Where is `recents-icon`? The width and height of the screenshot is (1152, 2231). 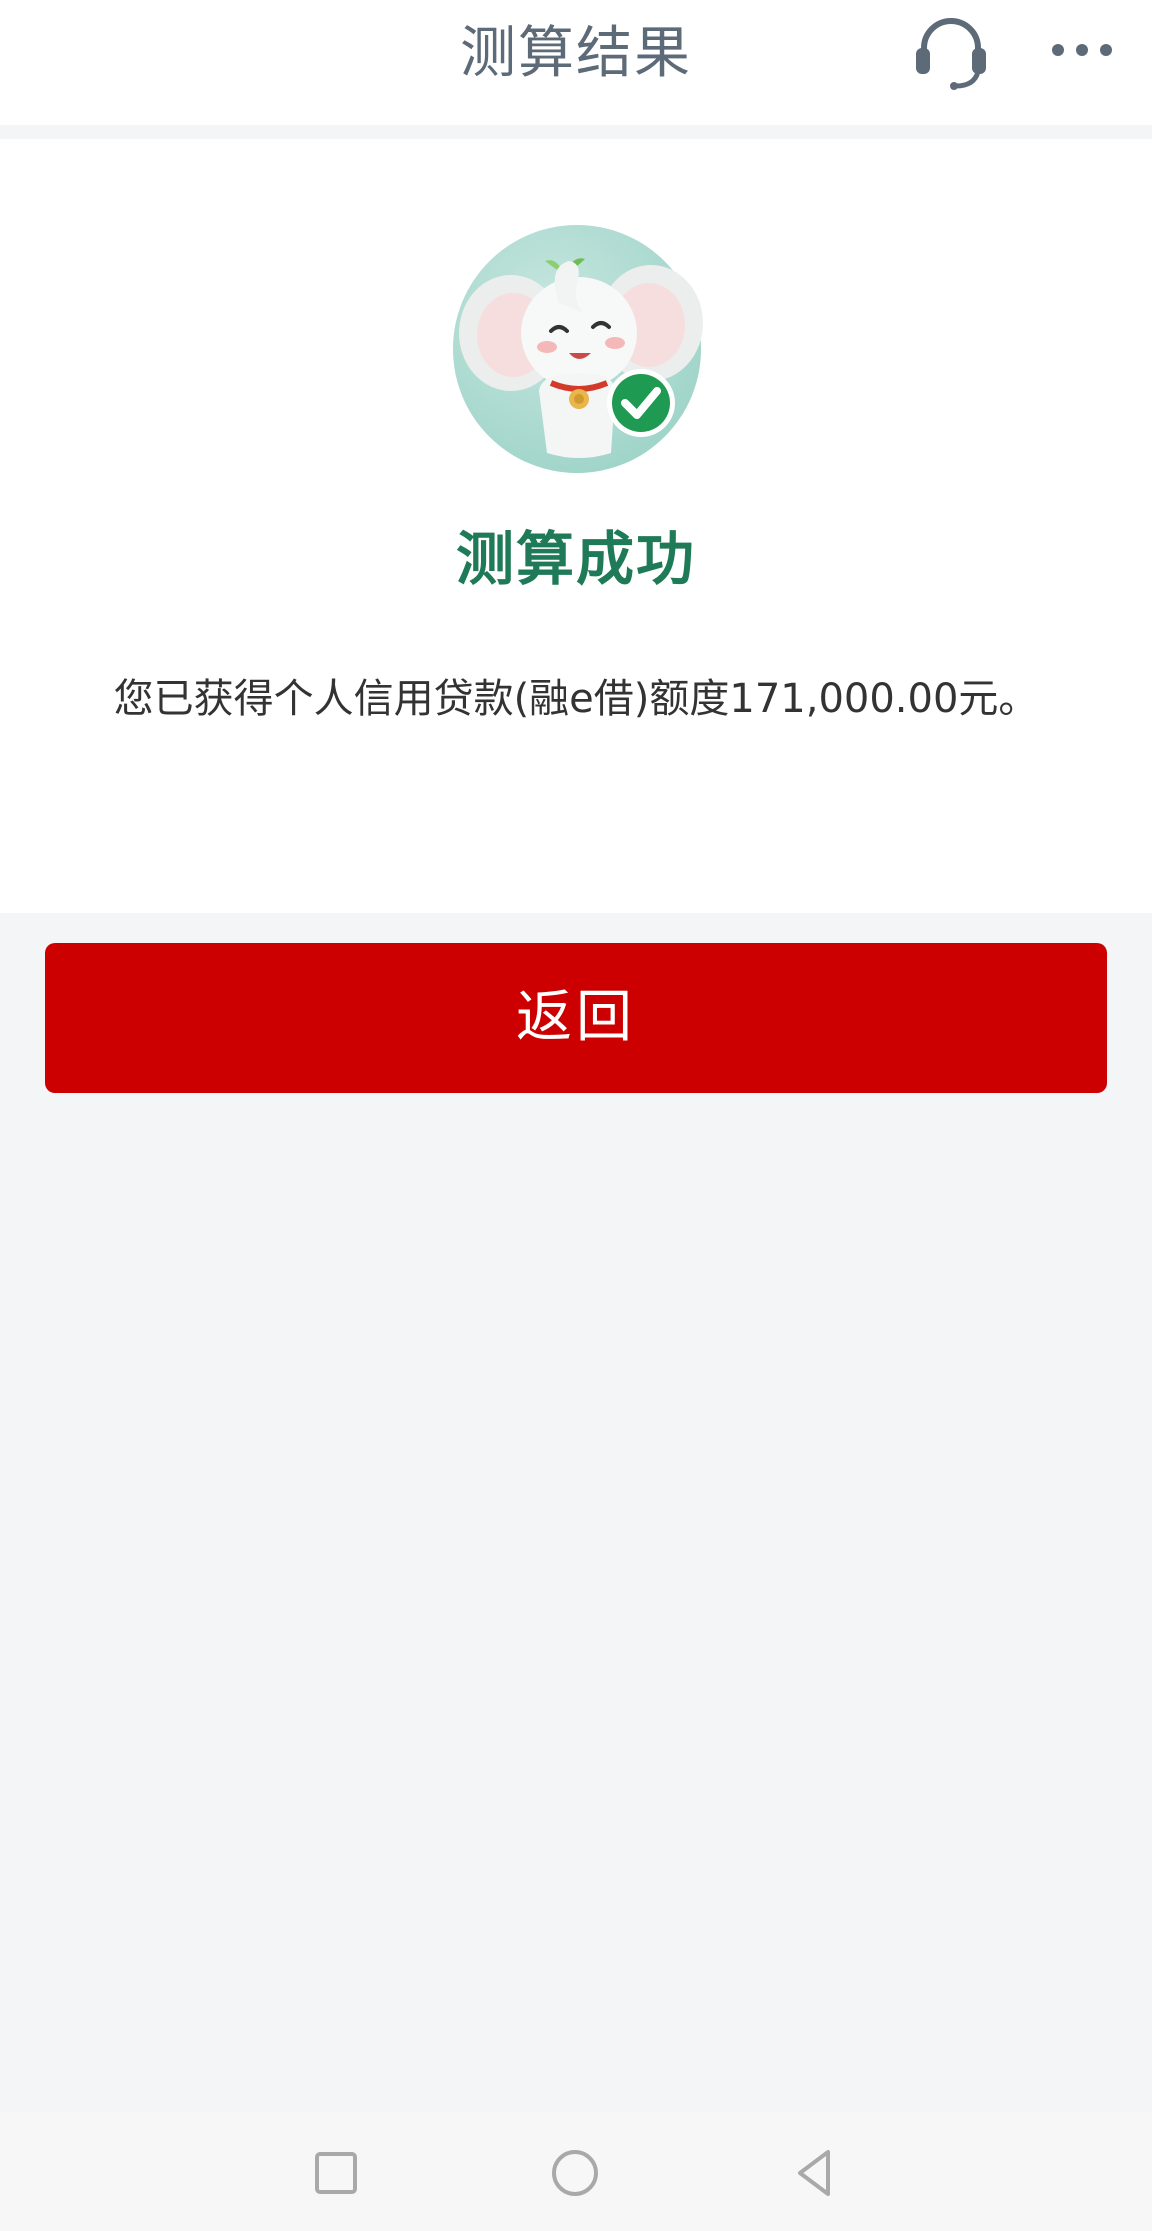
recents-icon is located at coordinates (336, 2173).